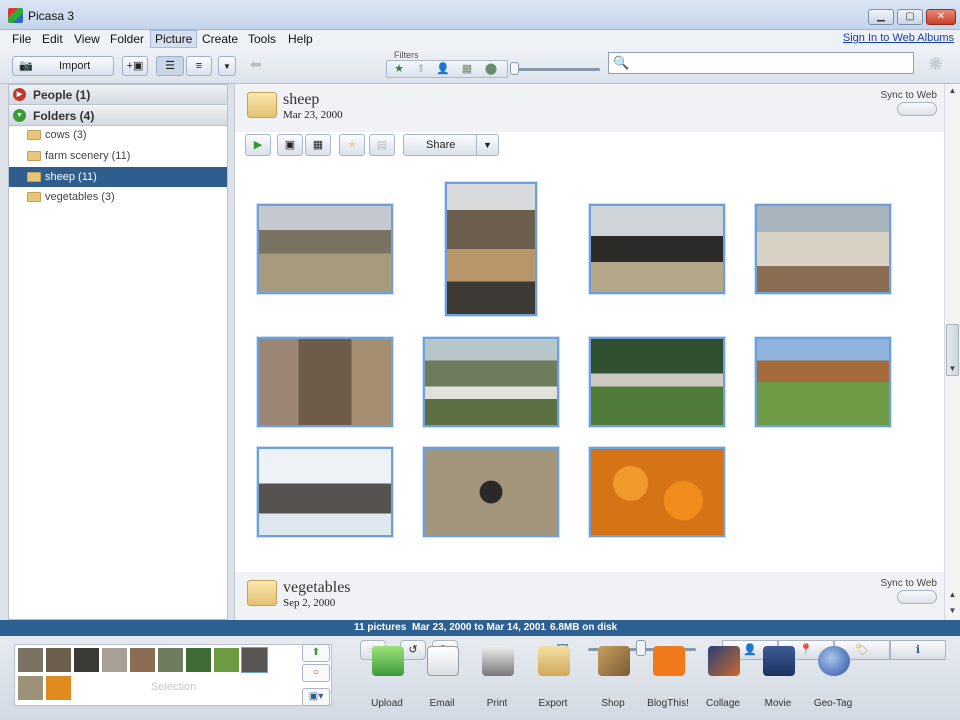 This screenshot has height=720, width=960. I want to click on movie-filter-icon: ▦, so click(467, 69).